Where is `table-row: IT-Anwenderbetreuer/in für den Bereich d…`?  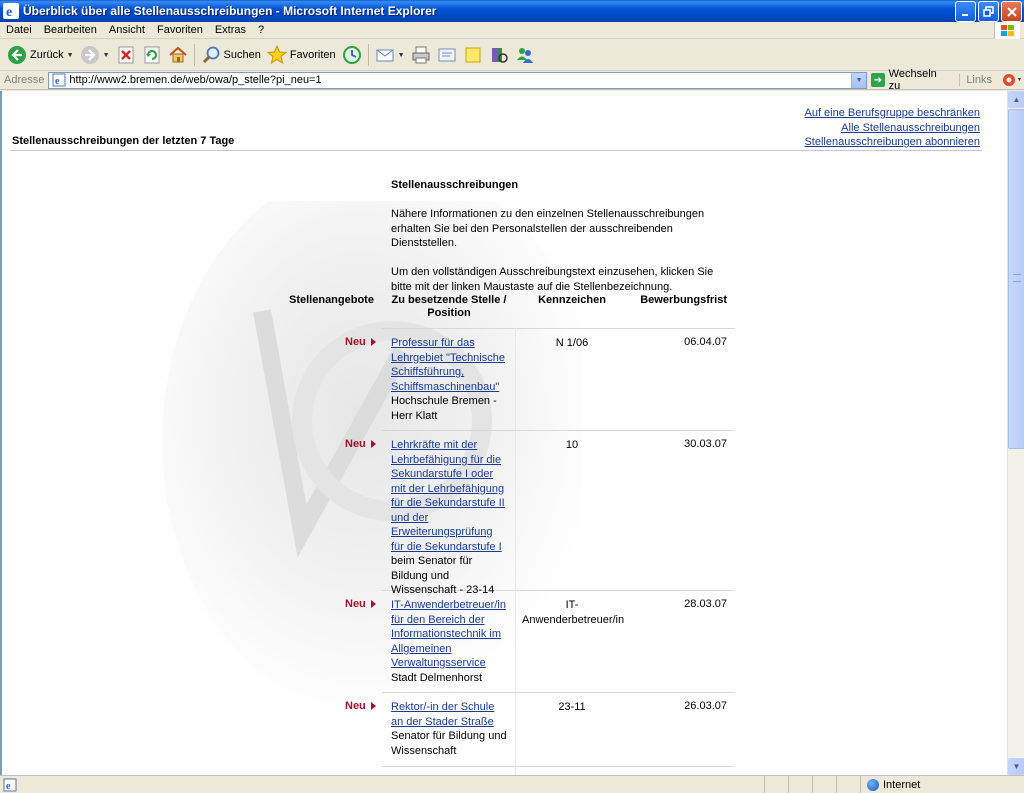 table-row: IT-Anwenderbetreuer/in für den Bereich d… is located at coordinates (449, 641).